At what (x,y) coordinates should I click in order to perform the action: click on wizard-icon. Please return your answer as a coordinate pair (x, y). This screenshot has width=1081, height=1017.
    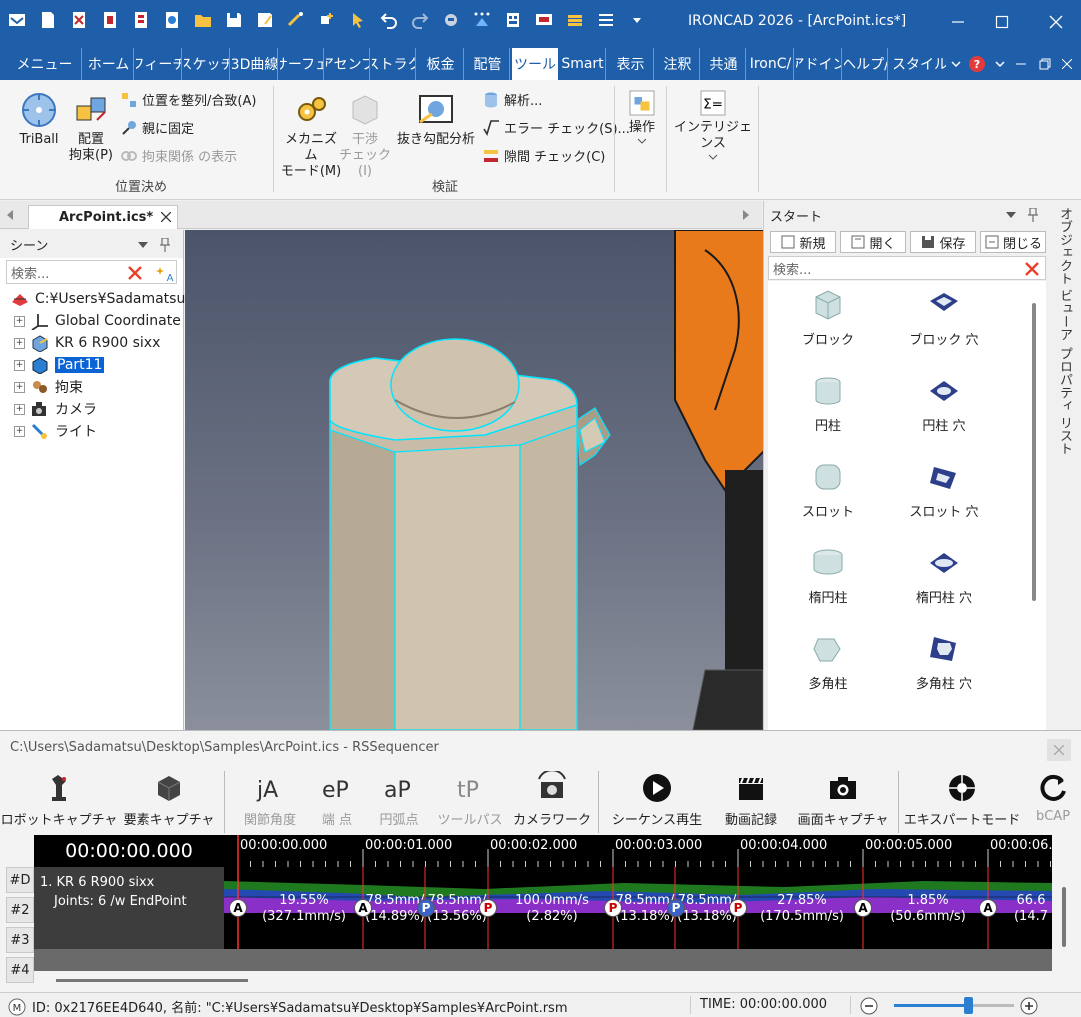
    Looking at the image, I should click on (296, 20).